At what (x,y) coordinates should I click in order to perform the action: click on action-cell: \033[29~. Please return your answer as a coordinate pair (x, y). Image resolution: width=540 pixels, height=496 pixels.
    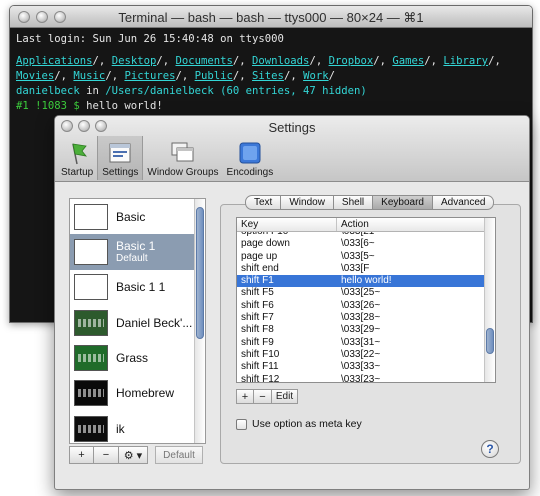
    Looking at the image, I should click on (361, 330).